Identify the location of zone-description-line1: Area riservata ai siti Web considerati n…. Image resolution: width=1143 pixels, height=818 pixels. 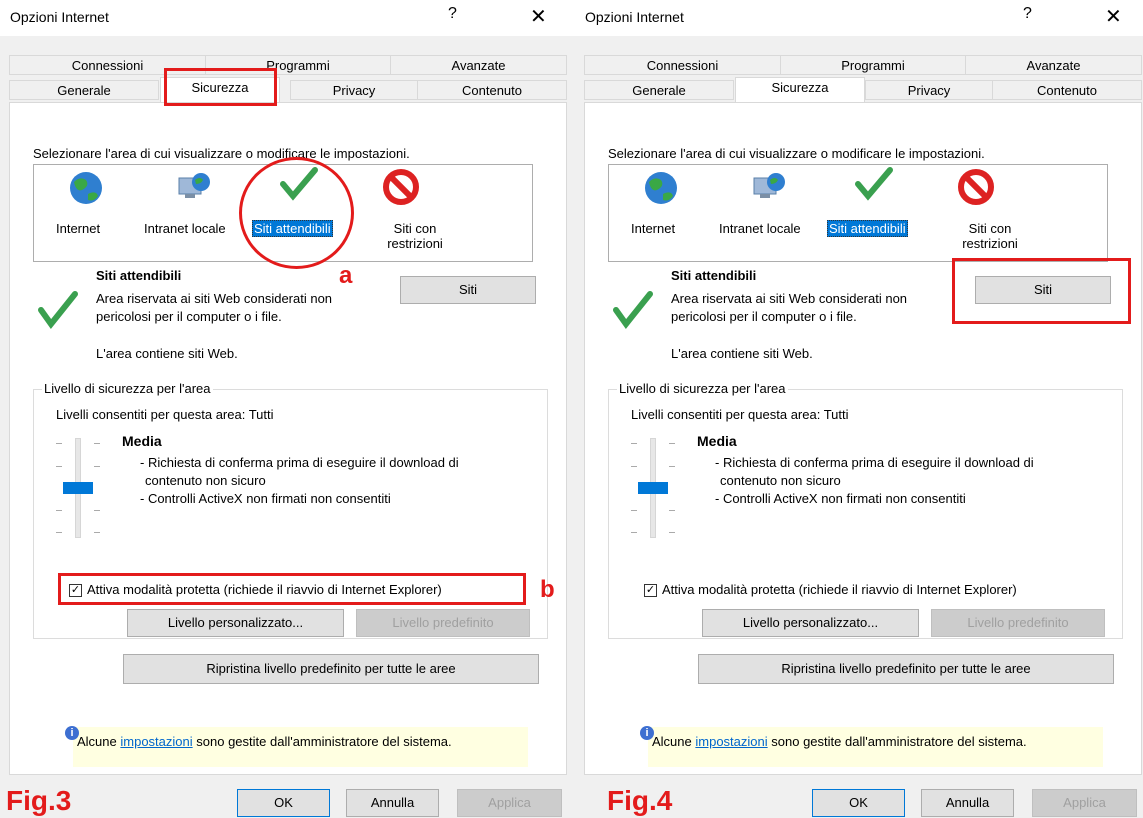
(789, 298).